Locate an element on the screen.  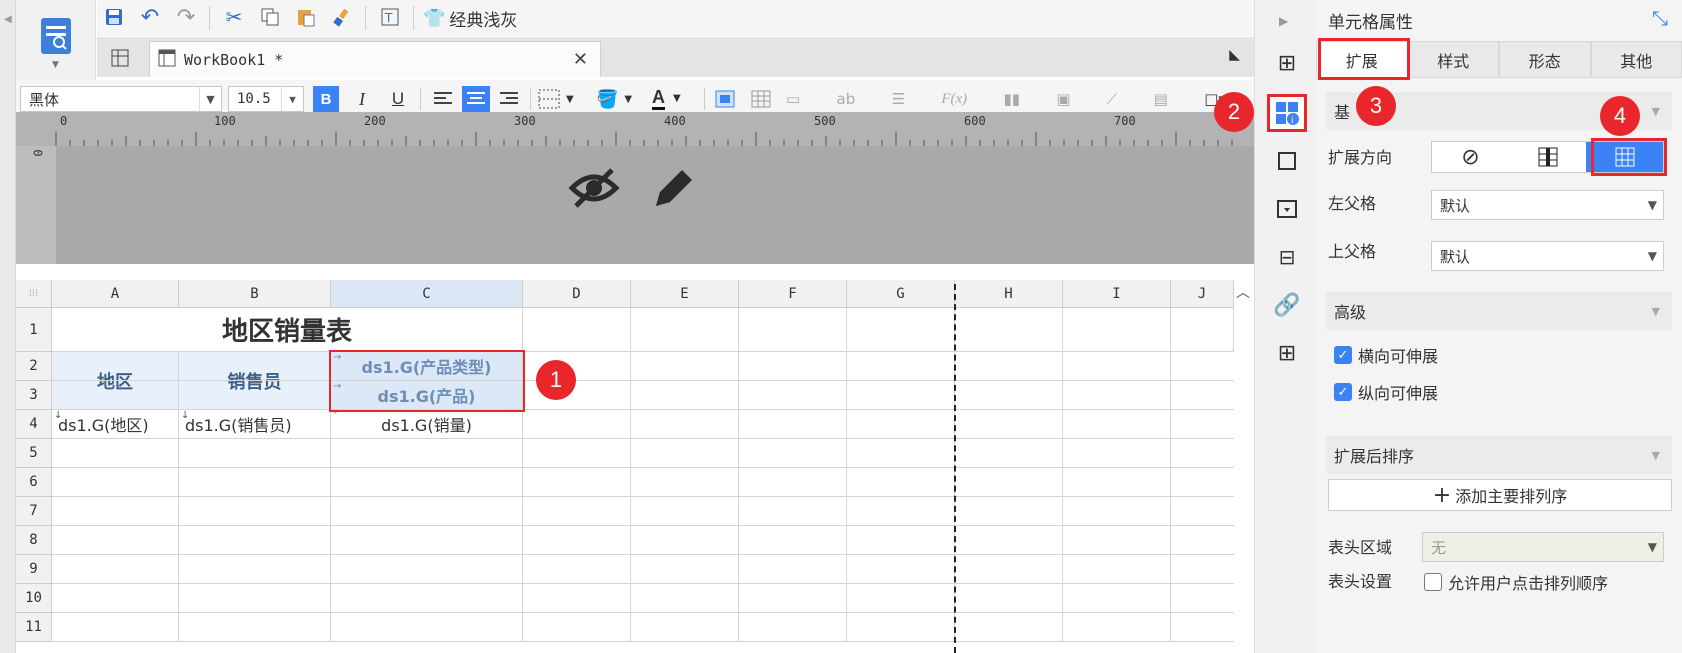
font-size-select: 10.5 ▼ is located at coordinates (266, 99).